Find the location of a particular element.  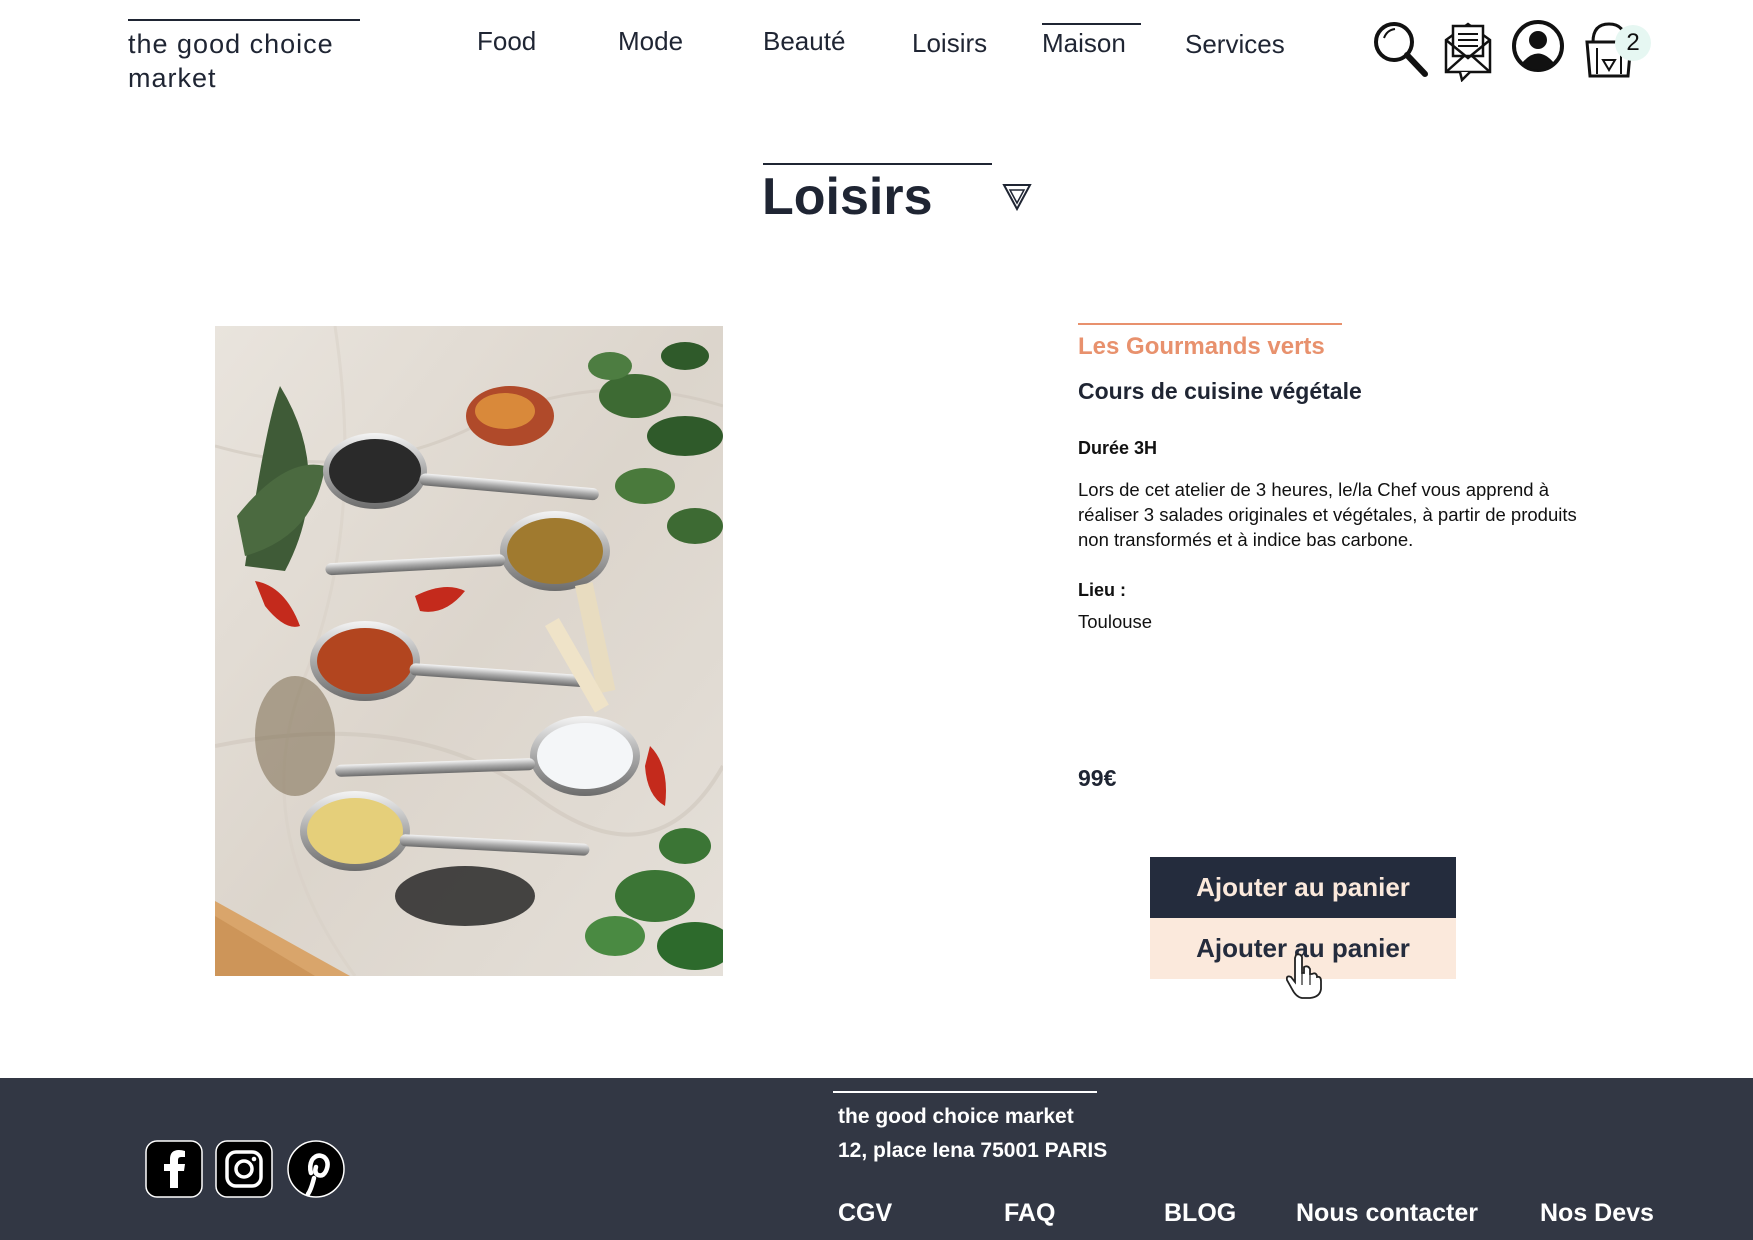

logo-line-1: the good choice is located at coordinates (231, 44).